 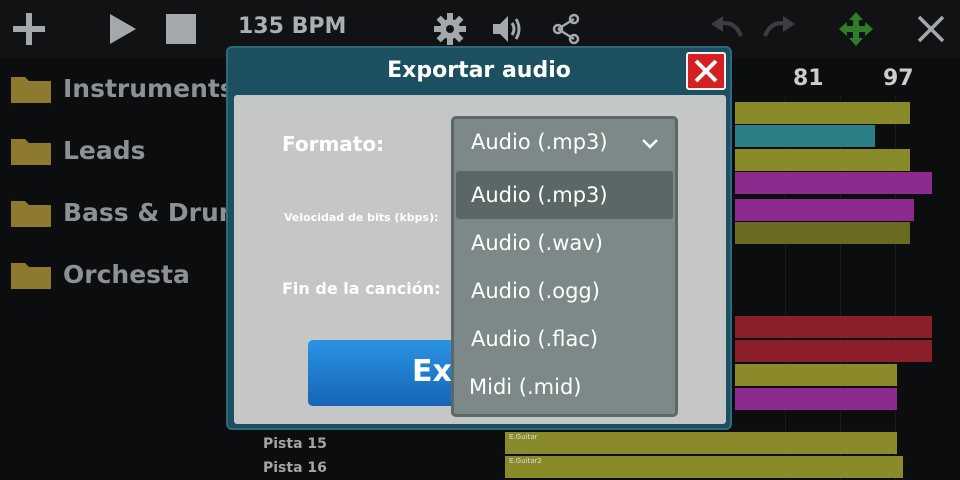 I want to click on library-item-leads: Leads, so click(x=73, y=150).